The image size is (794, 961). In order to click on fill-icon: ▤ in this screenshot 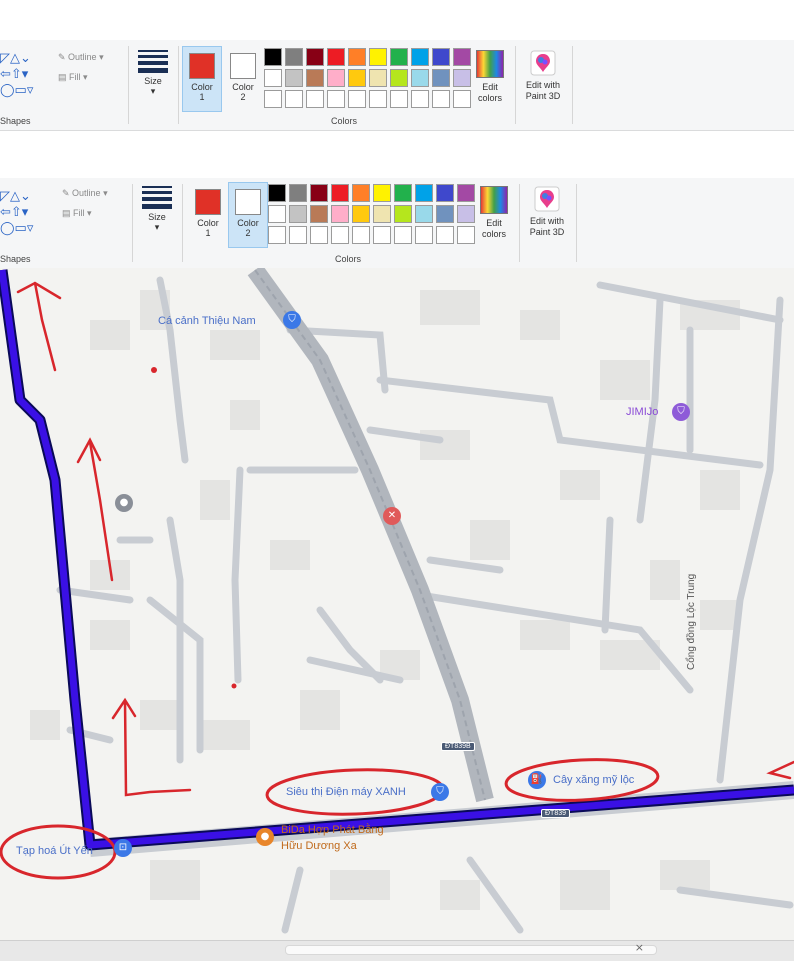, I will do `click(68, 213)`.